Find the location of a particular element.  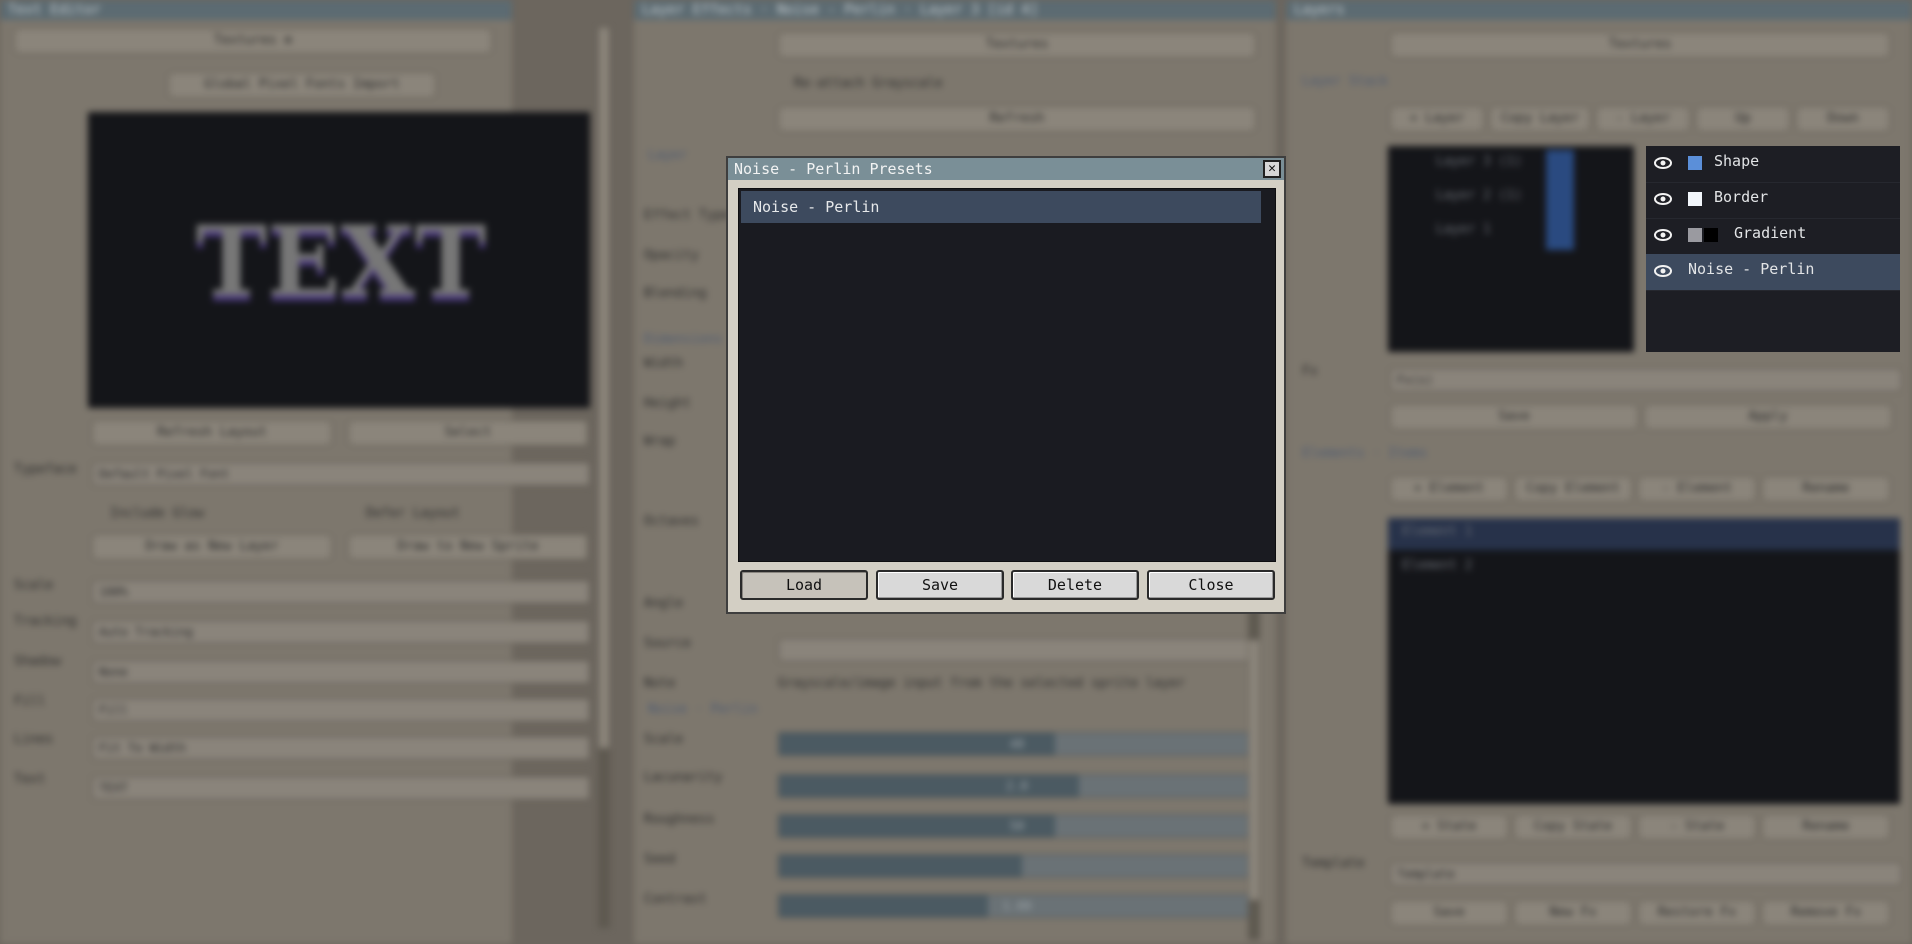

note-label: Note is located at coordinates (660, 683).